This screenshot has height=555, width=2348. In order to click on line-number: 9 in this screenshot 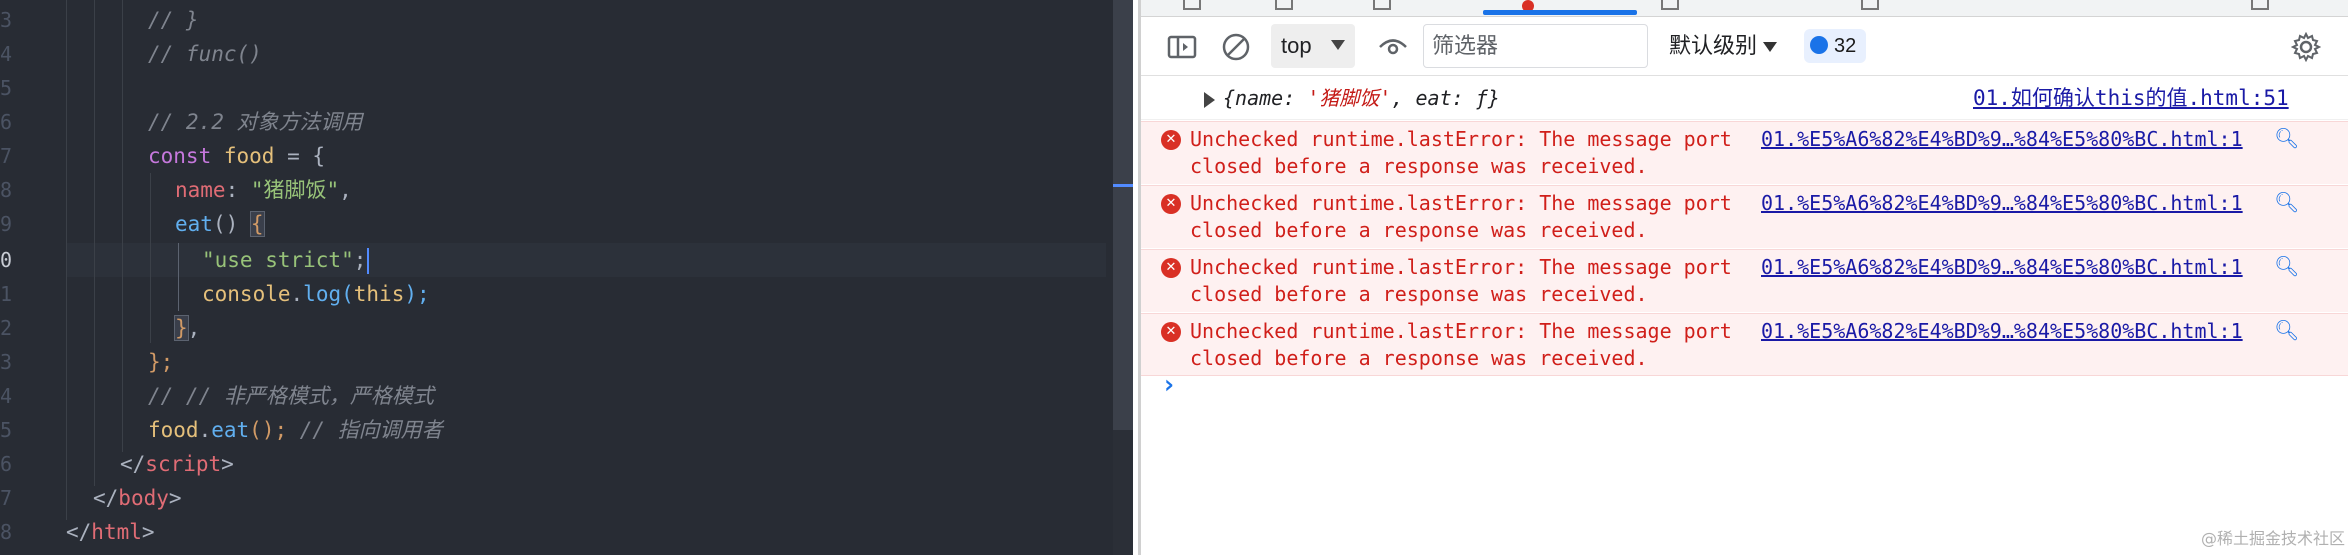, I will do `click(6, 224)`.